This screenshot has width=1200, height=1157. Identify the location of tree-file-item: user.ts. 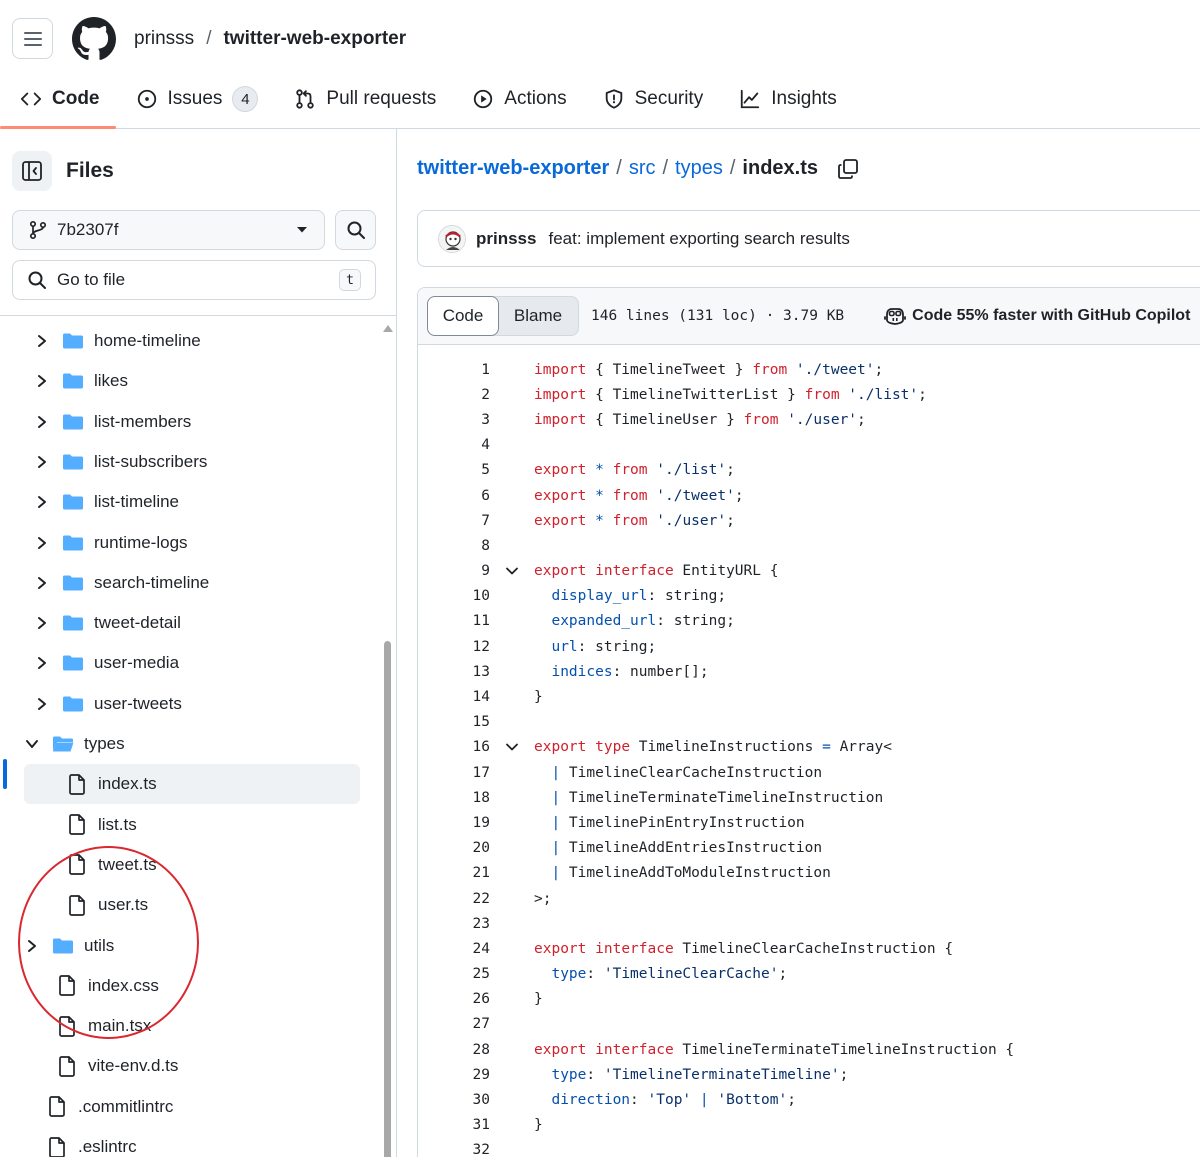
(108, 905).